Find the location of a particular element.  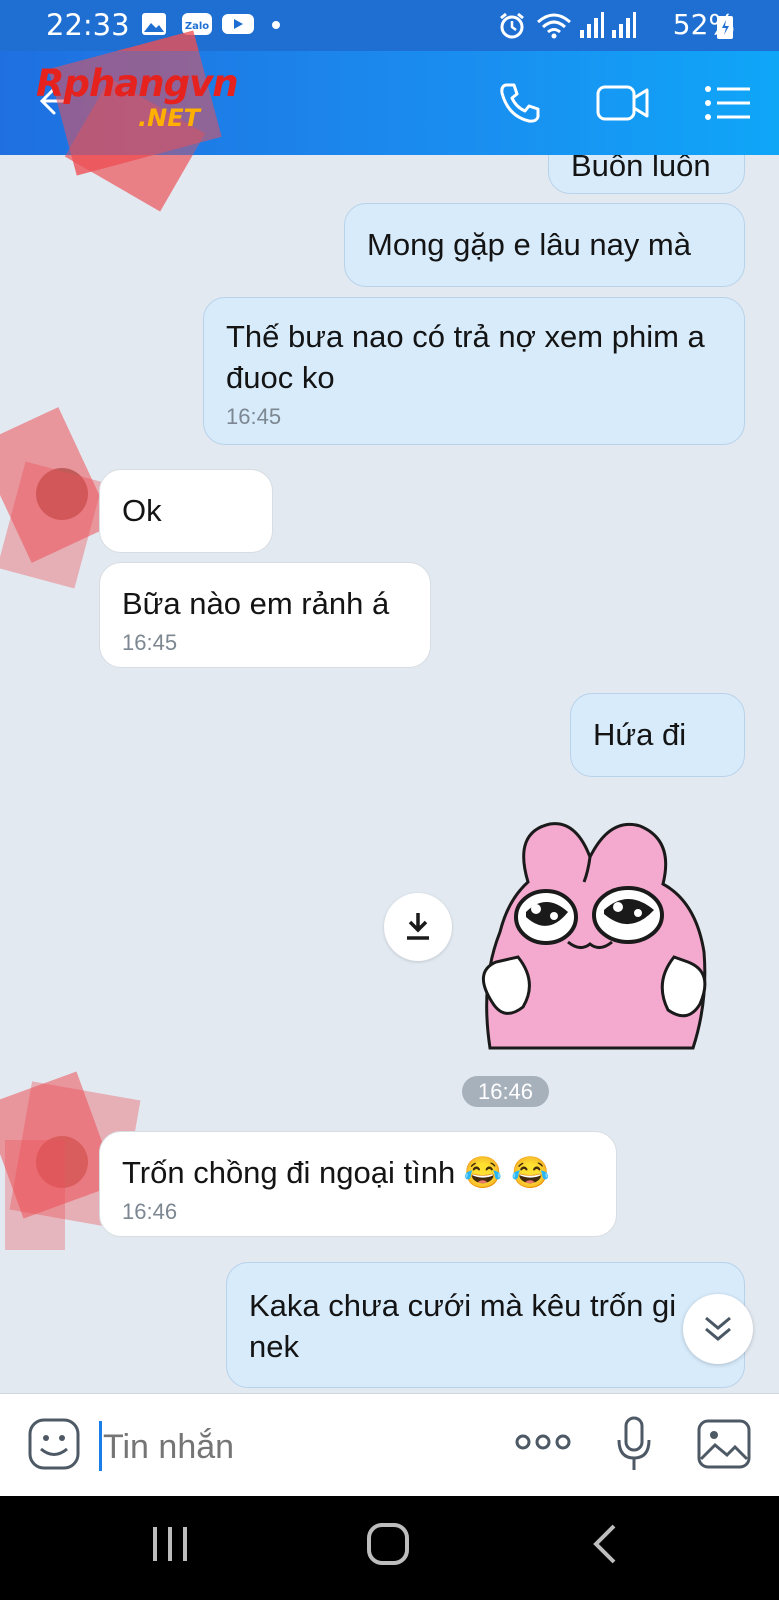

recent-apps-icon is located at coordinates (170, 1544).